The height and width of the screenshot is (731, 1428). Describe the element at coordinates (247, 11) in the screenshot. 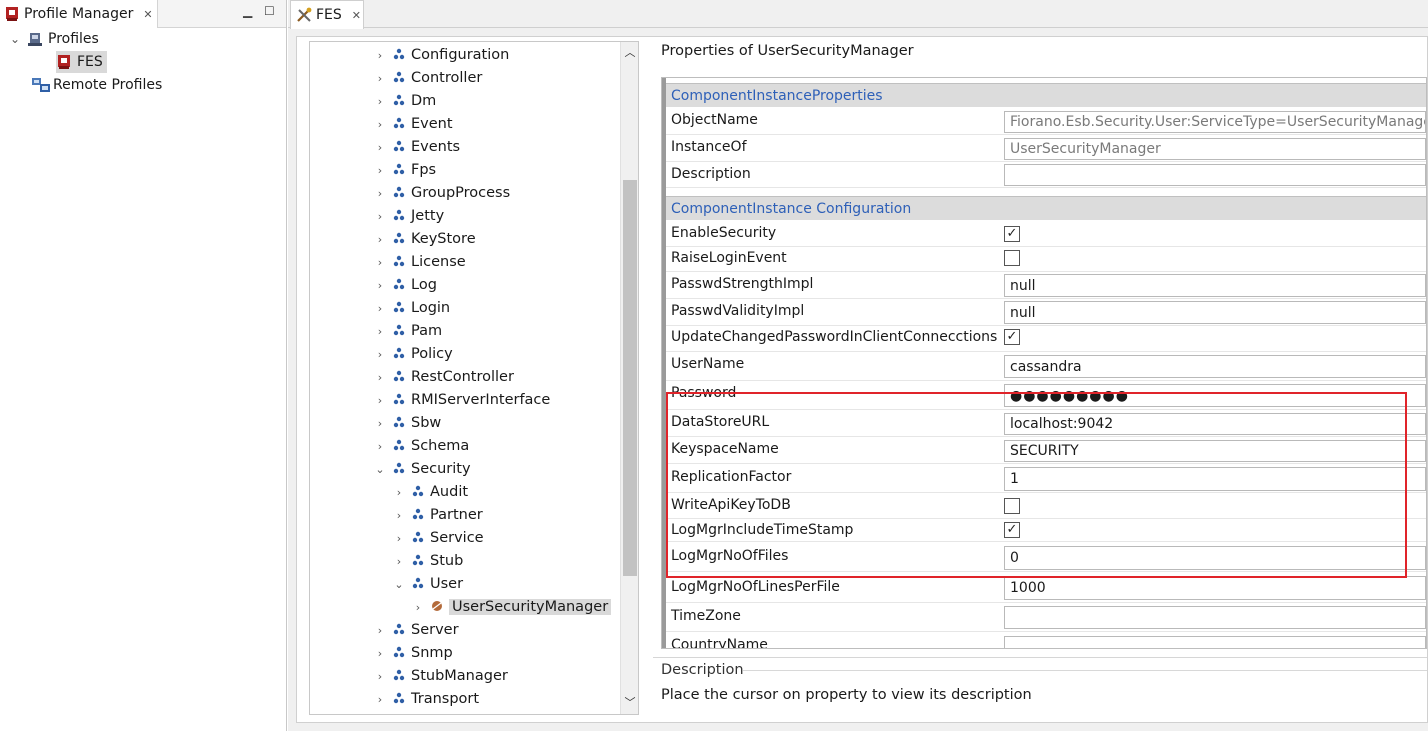

I see `minimize-icon: ▁` at that location.